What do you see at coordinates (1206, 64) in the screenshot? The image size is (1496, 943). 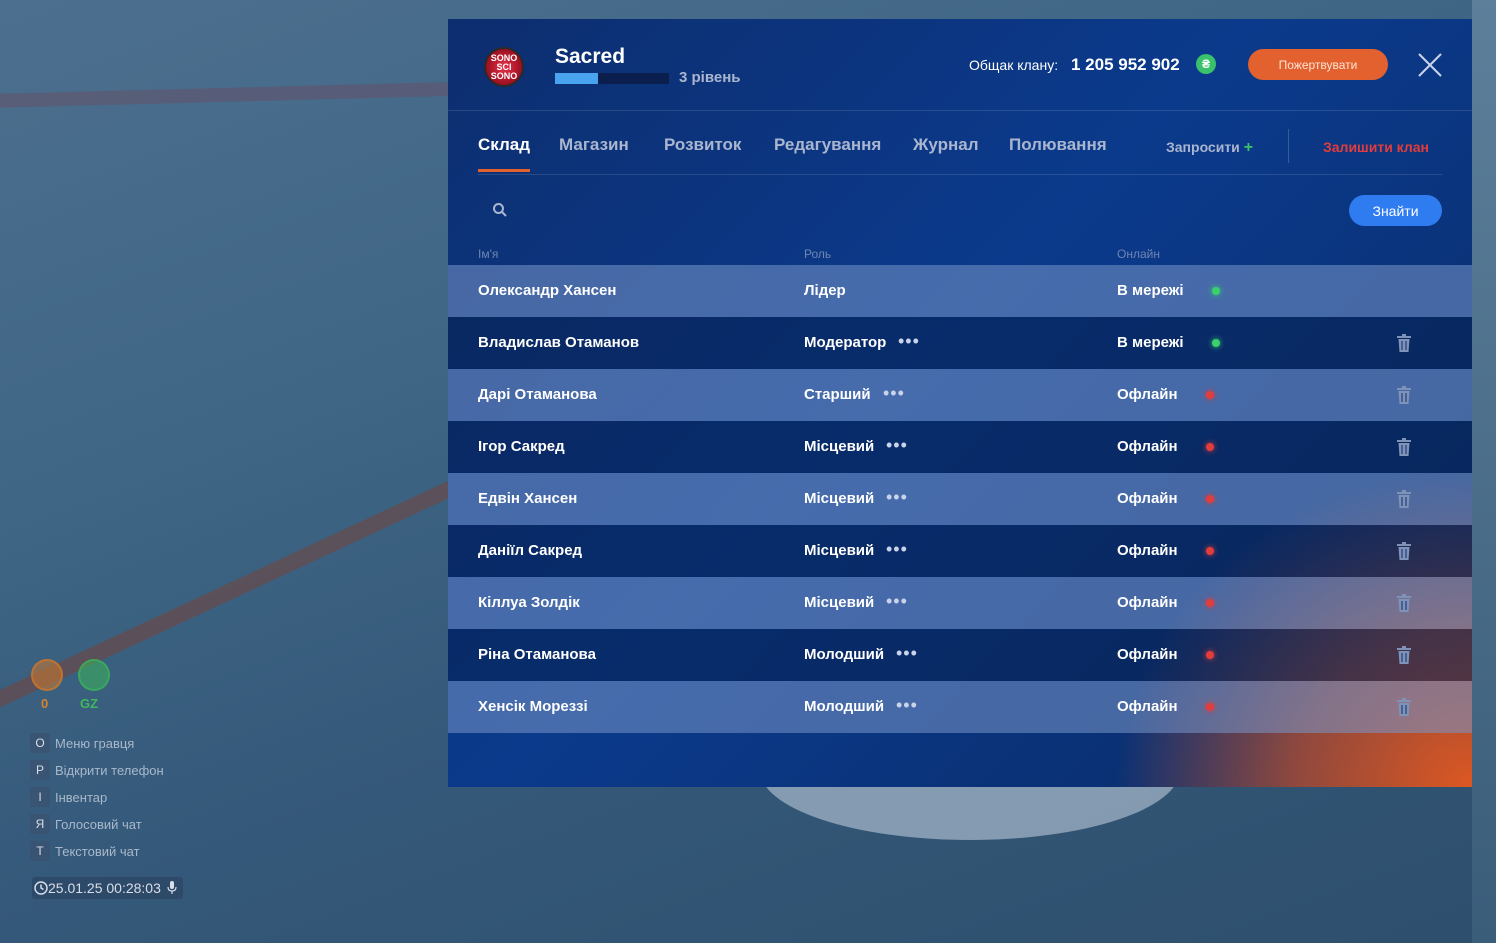 I see `coin-icon: ₴` at bounding box center [1206, 64].